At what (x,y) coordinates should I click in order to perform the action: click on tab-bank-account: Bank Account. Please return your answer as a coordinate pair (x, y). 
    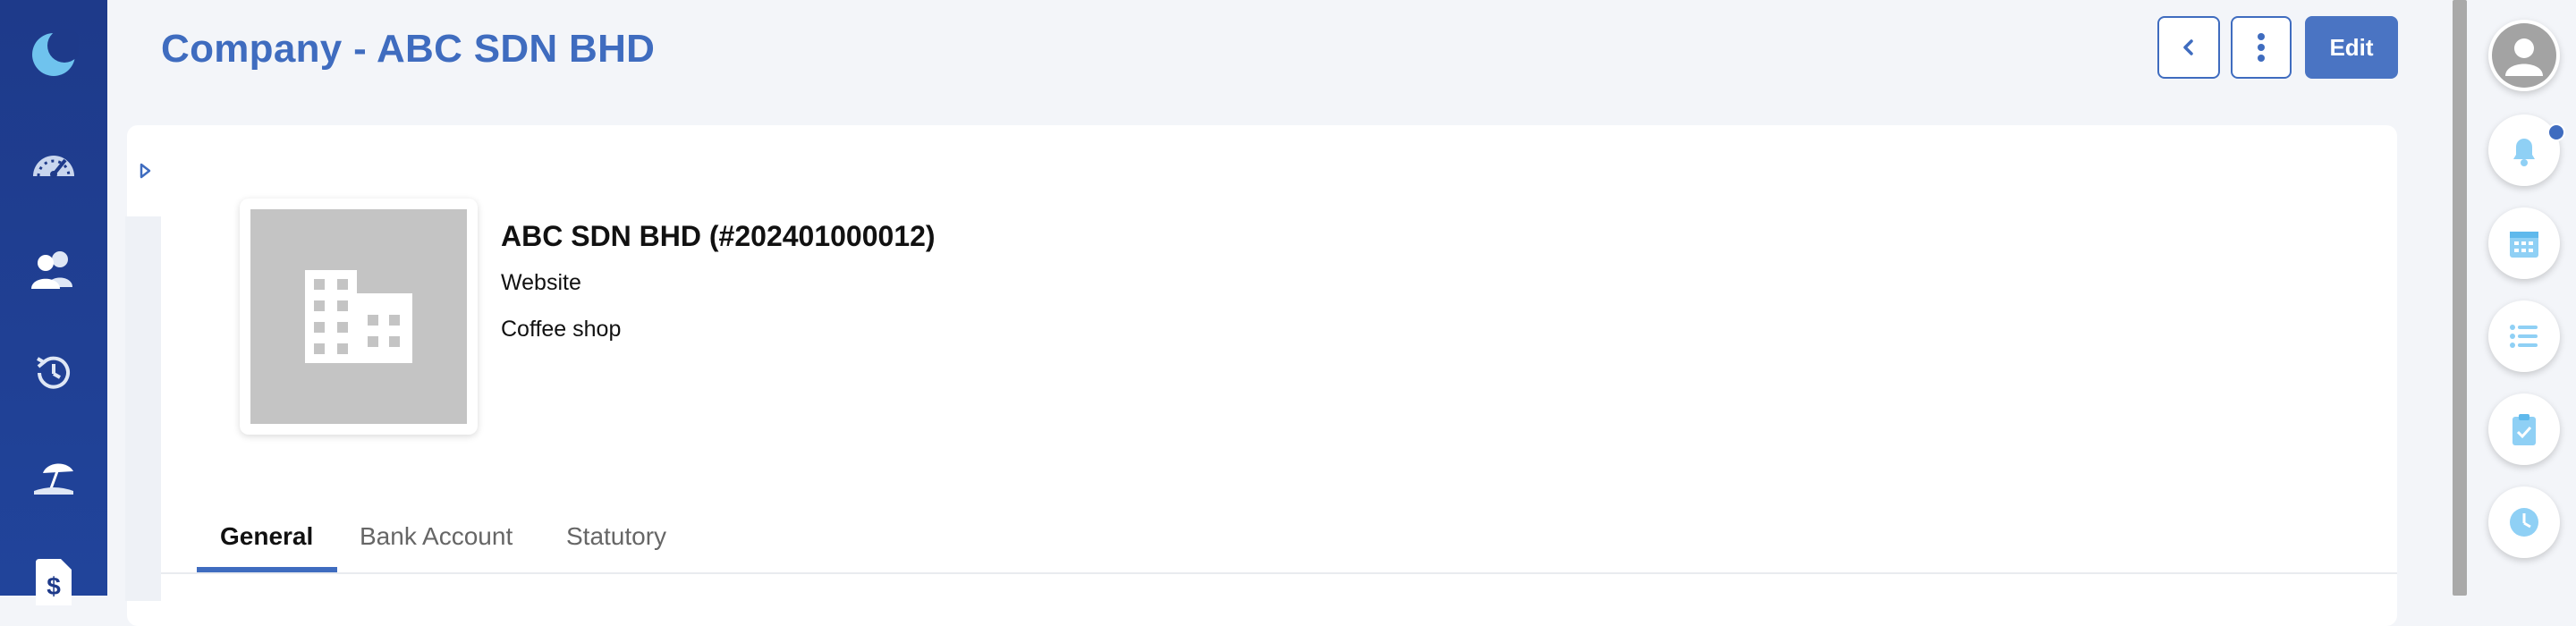
    Looking at the image, I should click on (436, 536).